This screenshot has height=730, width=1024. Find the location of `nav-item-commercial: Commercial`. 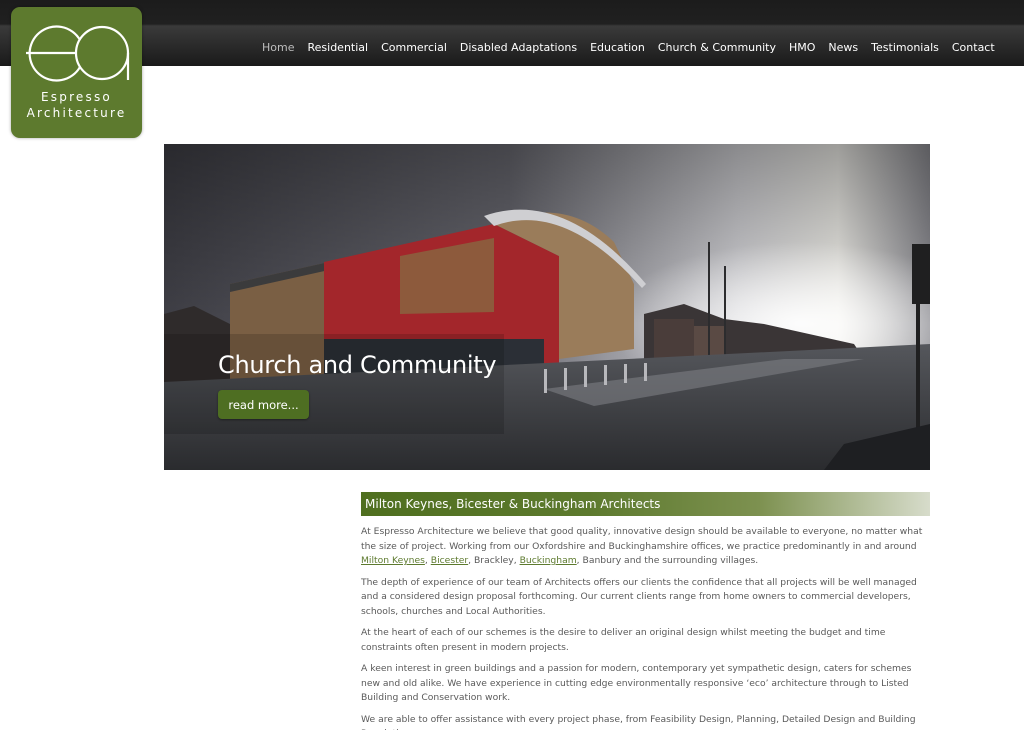

nav-item-commercial: Commercial is located at coordinates (414, 47).